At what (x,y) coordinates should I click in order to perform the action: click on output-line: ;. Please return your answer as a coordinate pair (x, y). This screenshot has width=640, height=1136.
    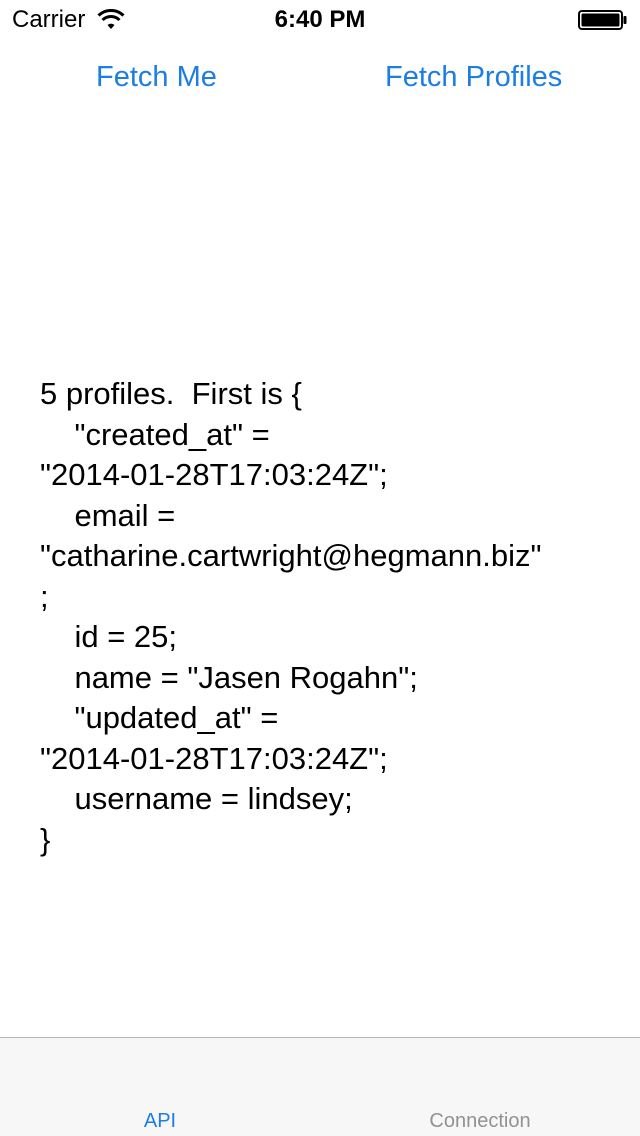
    Looking at the image, I should click on (44, 596).